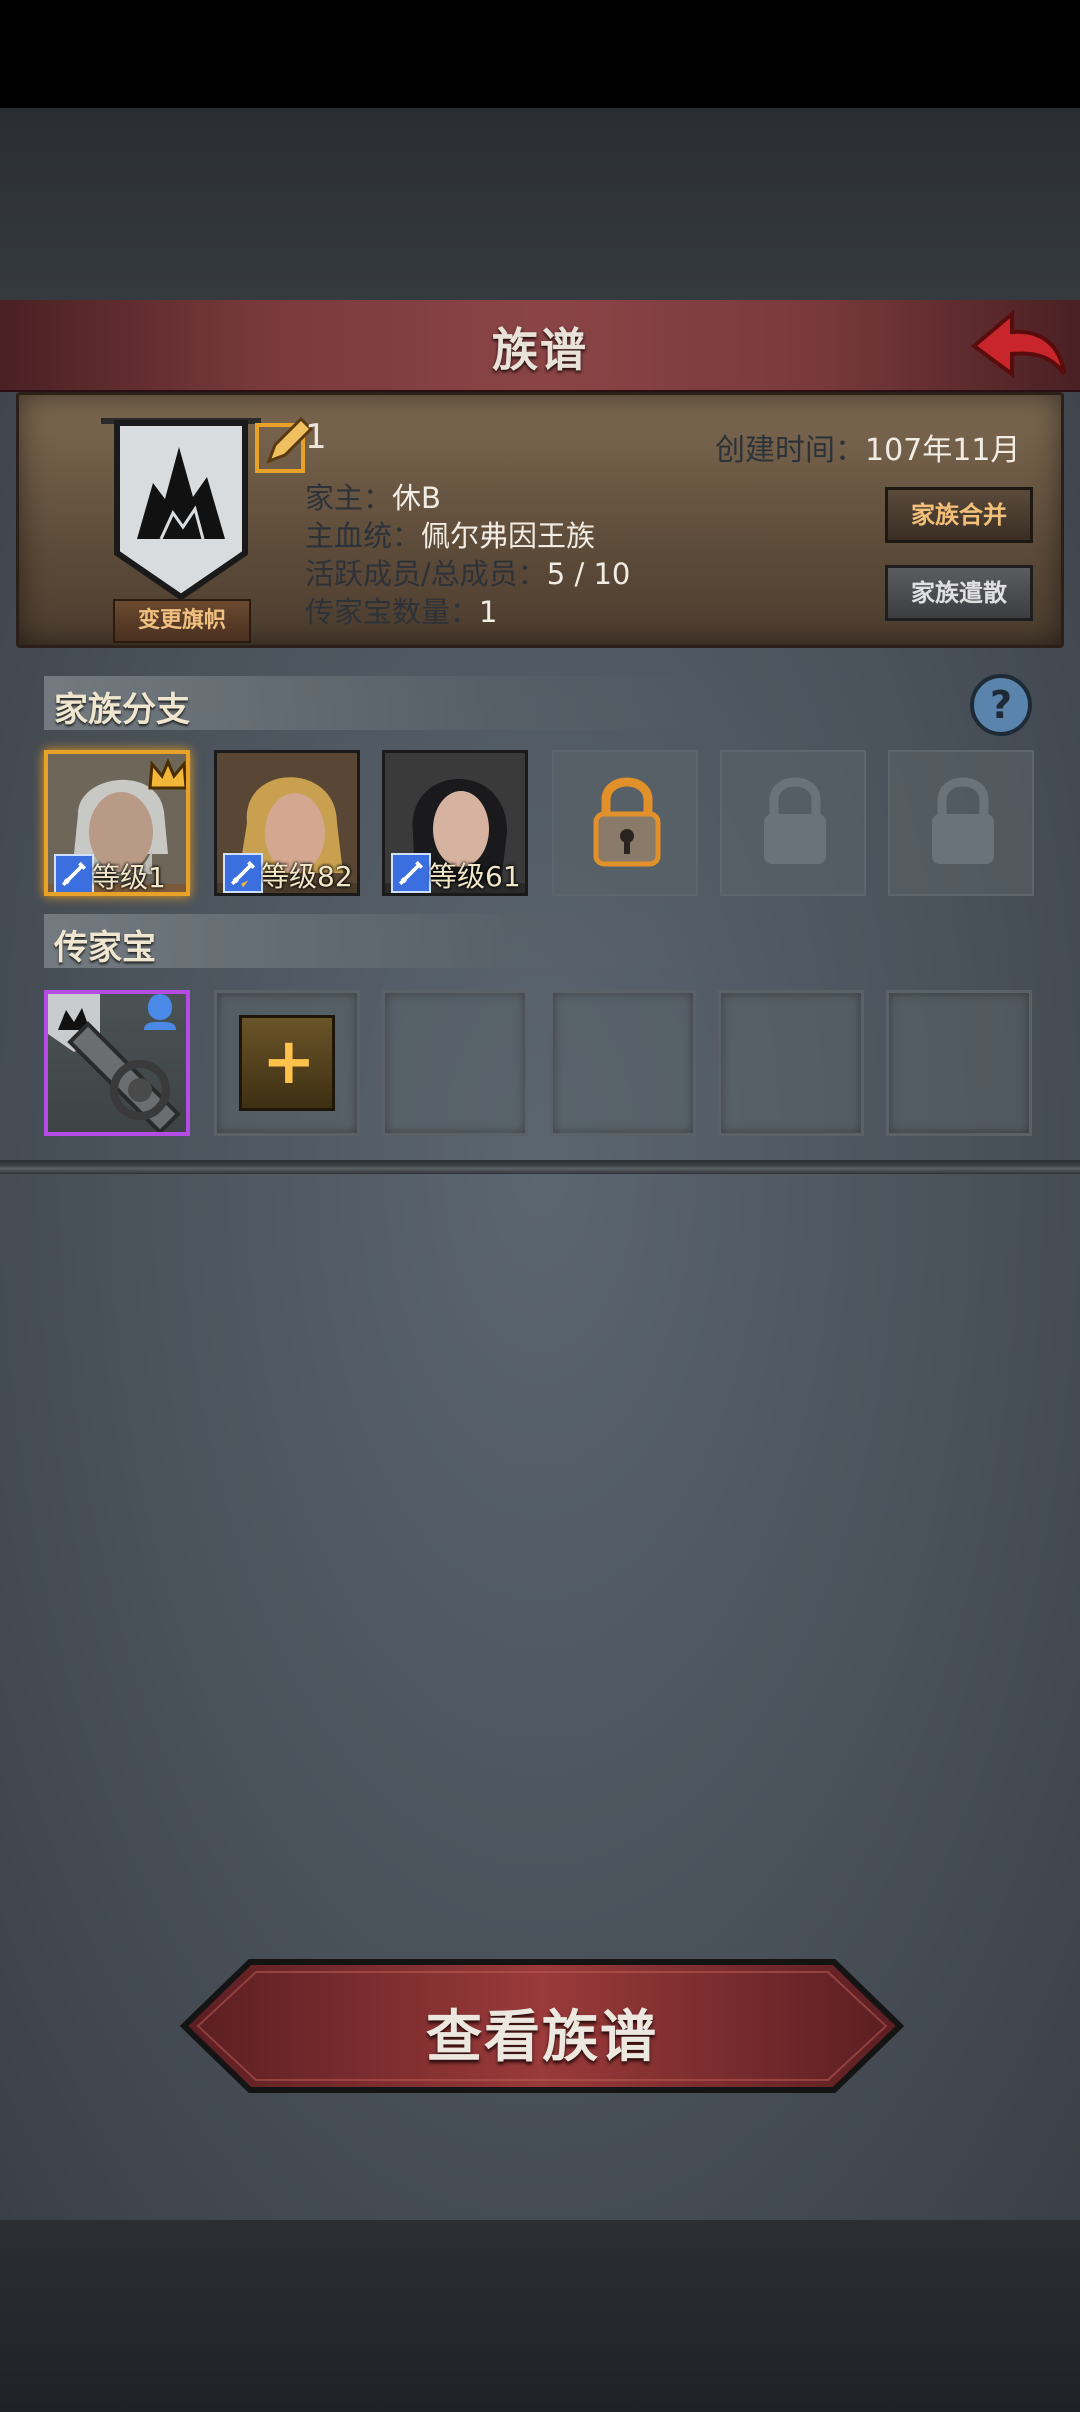 The image size is (1080, 2412). What do you see at coordinates (475, 876) in the screenshot?
I see `member-level: 等级61` at bounding box center [475, 876].